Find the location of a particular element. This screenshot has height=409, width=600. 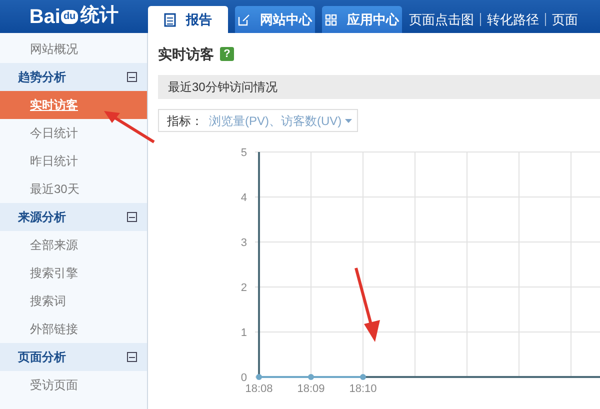

nav-link: 页面点击图 is located at coordinates (441, 20).